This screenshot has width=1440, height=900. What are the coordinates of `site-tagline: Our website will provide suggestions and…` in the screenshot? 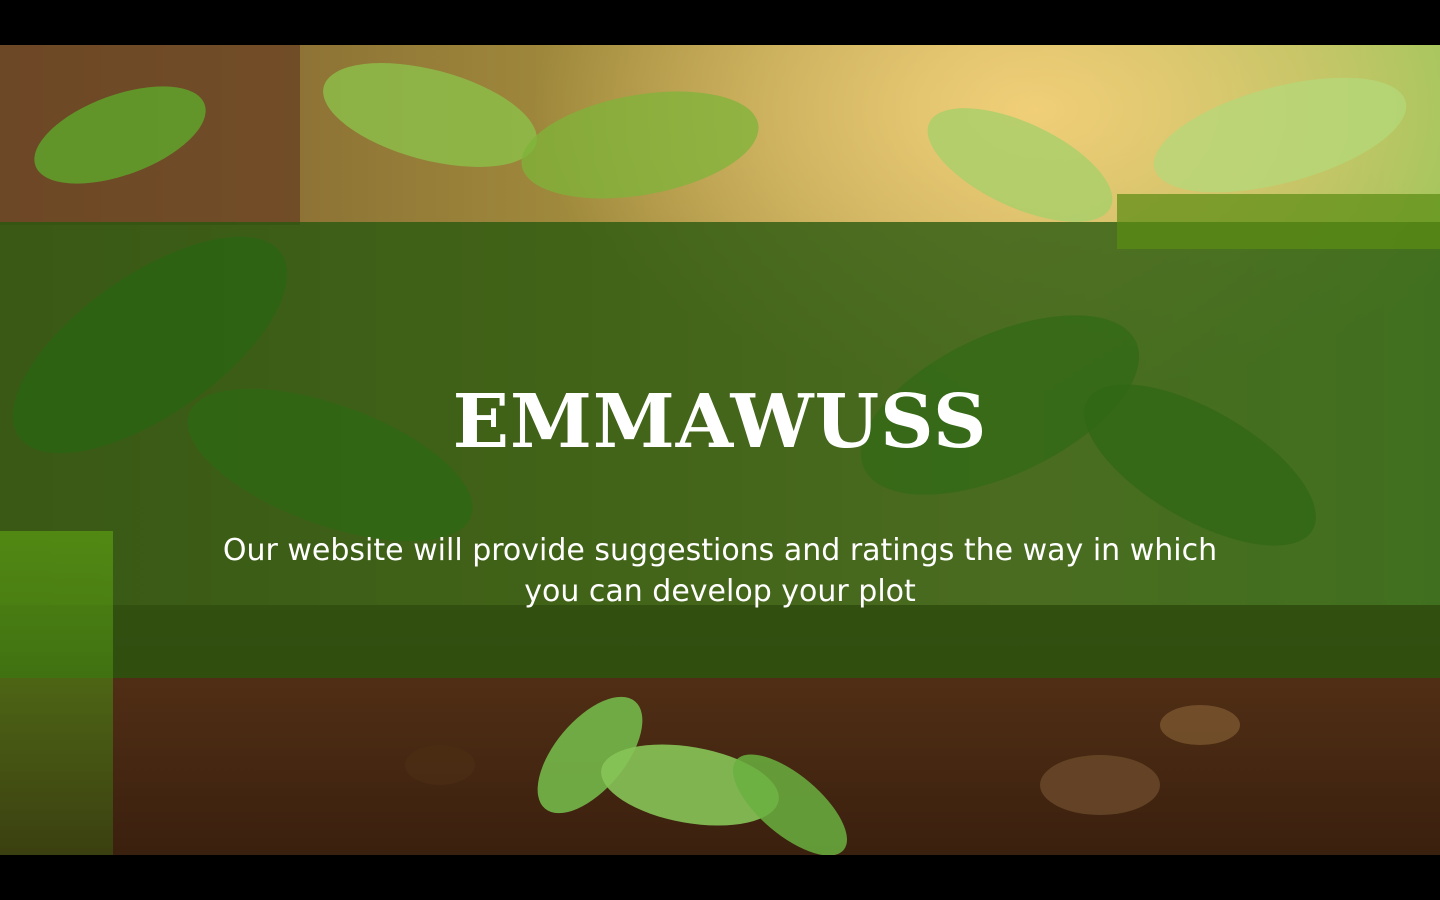 It's located at (720, 571).